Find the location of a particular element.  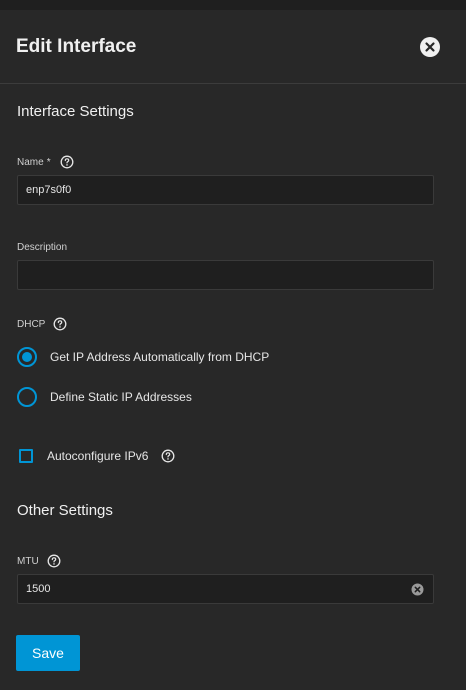

description-label: Description is located at coordinates (42, 247).